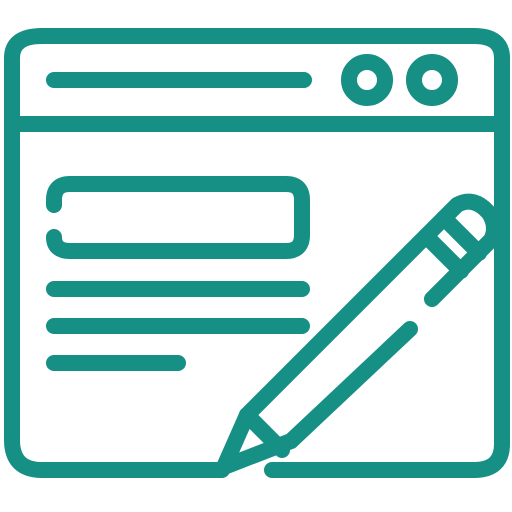 Image resolution: width=512 pixels, height=512 pixels. Describe the element at coordinates (178, 217) in the screenshot. I see `input-field-box` at that location.